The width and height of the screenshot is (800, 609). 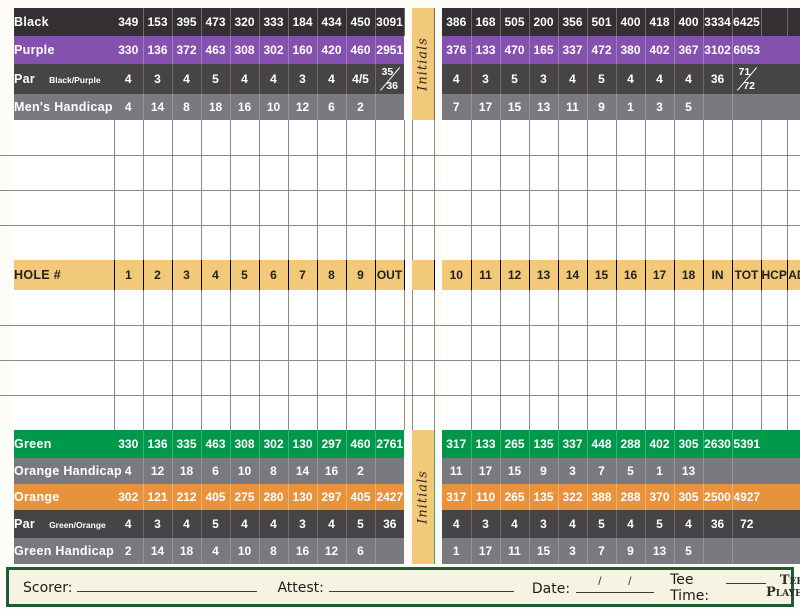 I want to click on date-field-group: Date: / /, so click(x=593, y=585).